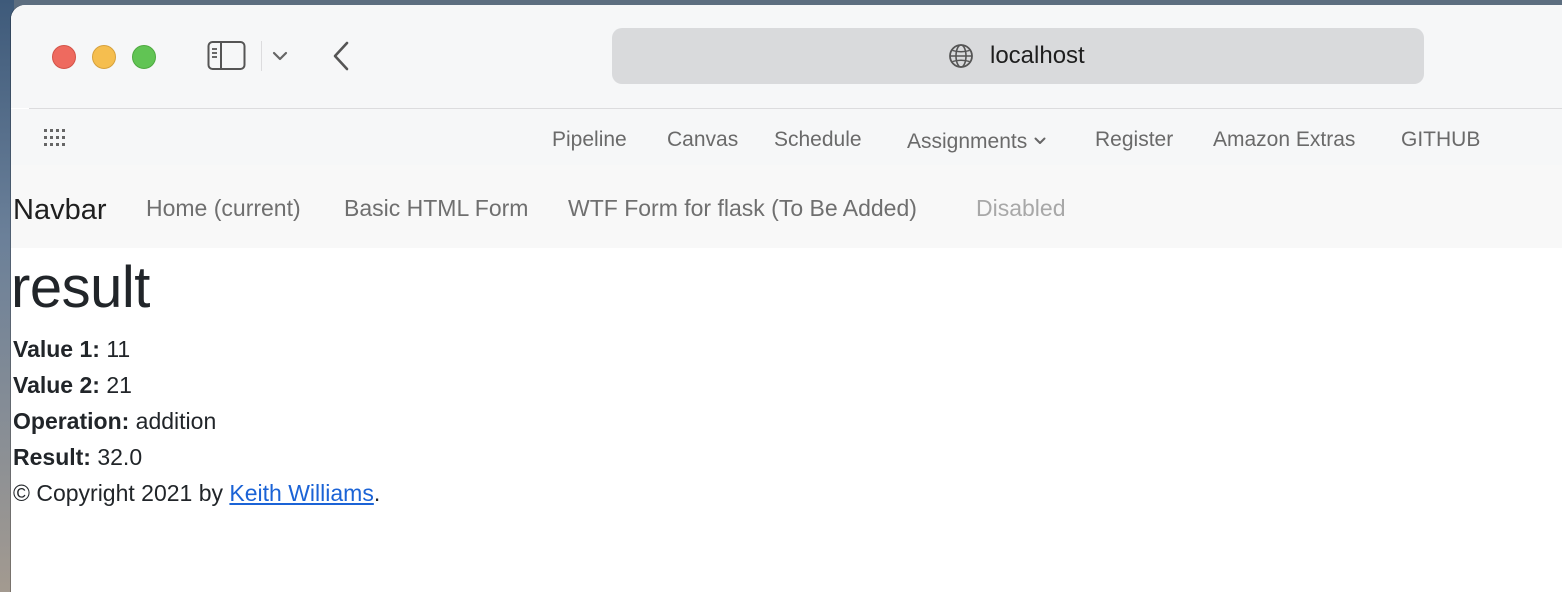 The width and height of the screenshot is (1562, 592). I want to click on bookmark-pipeline: Pipeline, so click(589, 140).